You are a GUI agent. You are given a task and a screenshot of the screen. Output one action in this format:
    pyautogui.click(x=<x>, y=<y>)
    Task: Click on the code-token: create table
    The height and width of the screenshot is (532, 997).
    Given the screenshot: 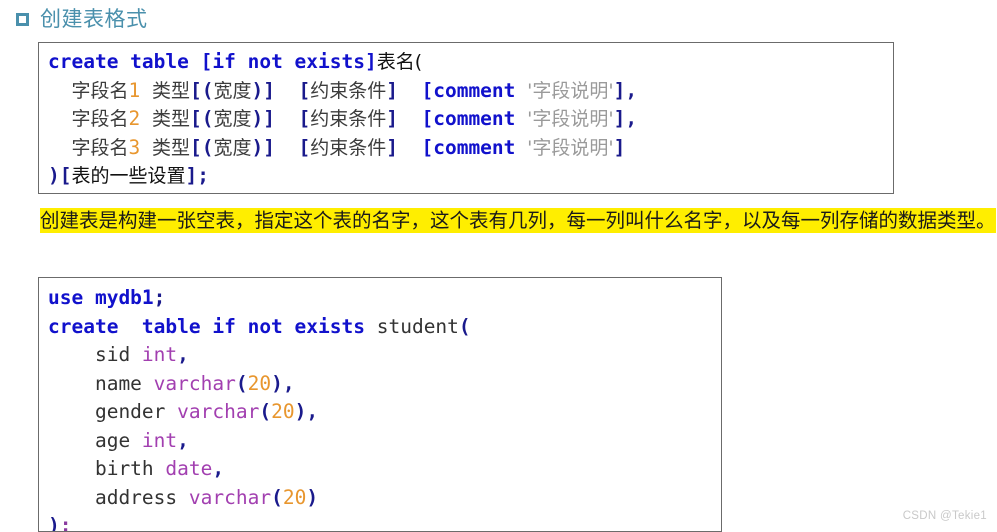 What is the action you would take?
    pyautogui.click(x=124, y=61)
    